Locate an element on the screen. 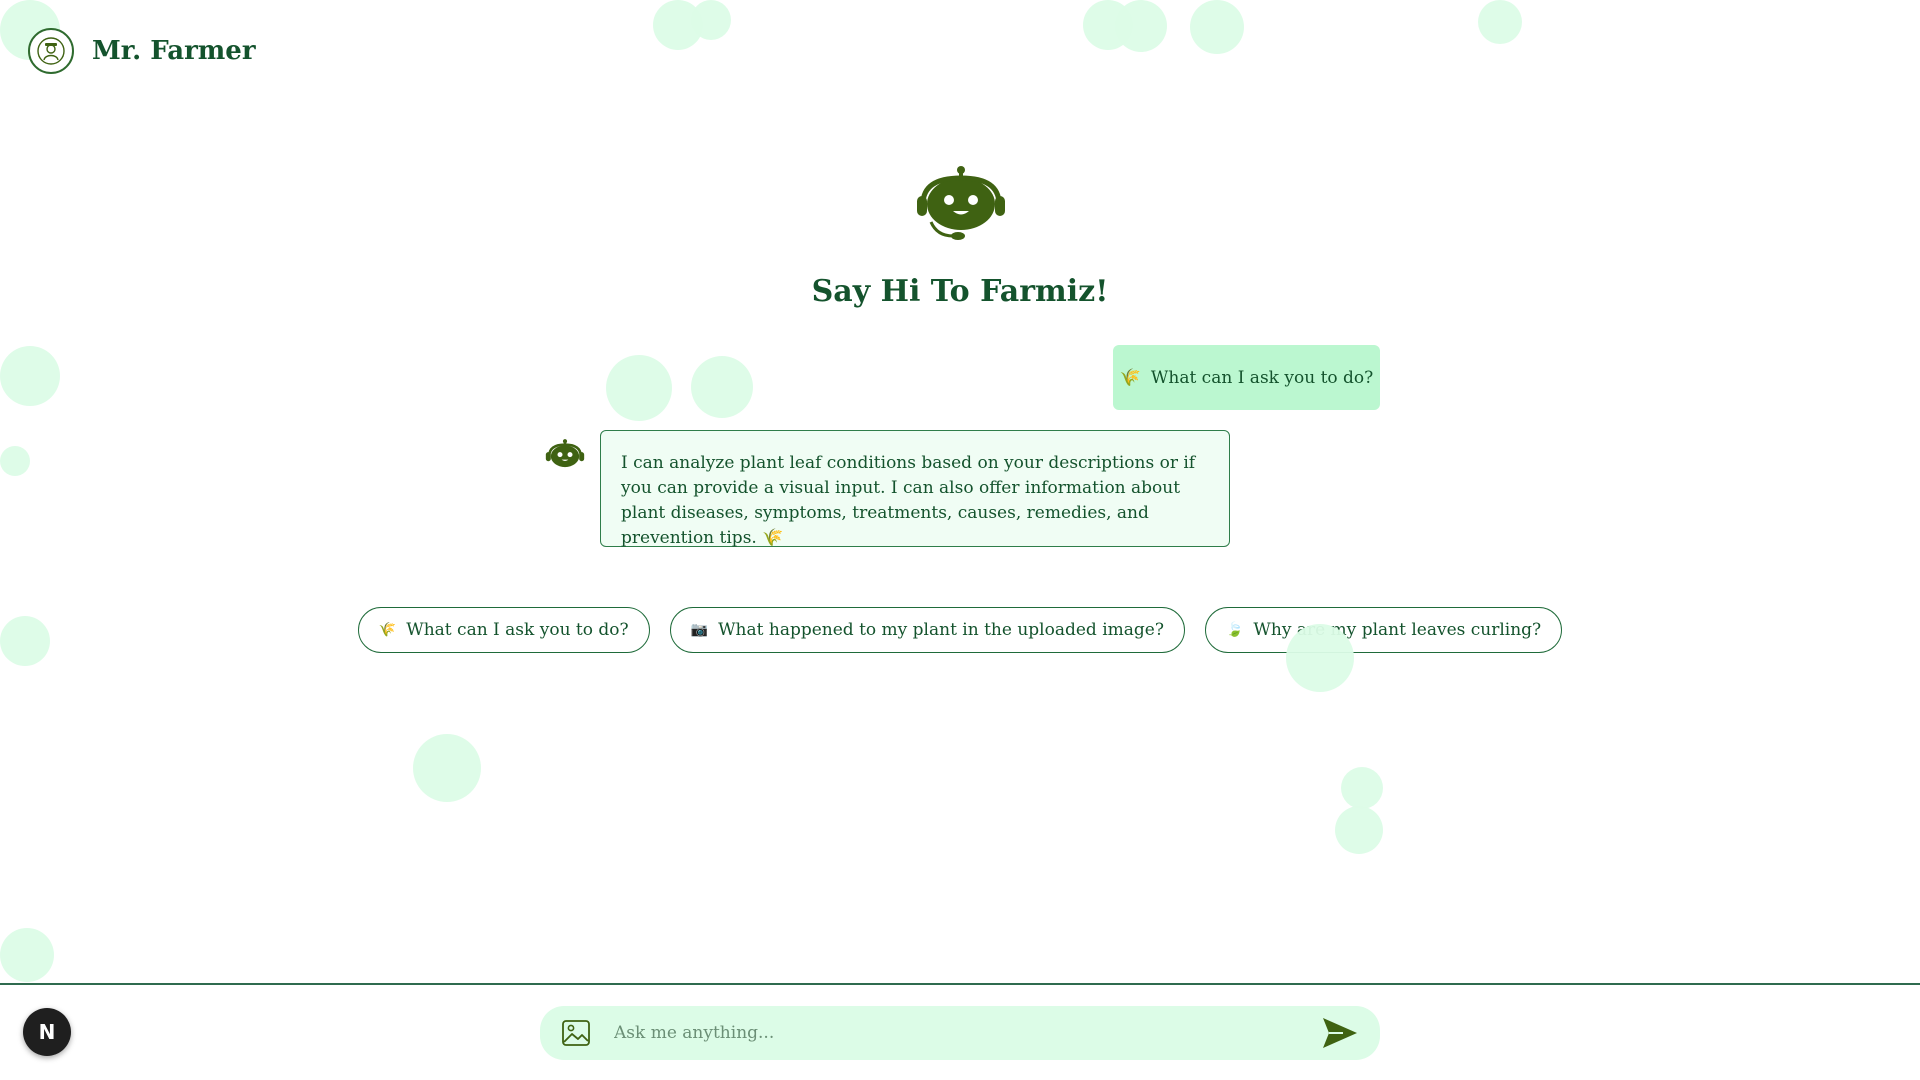 This screenshot has height=1080, width=1920. farmer-avatar-icon is located at coordinates (51, 51).